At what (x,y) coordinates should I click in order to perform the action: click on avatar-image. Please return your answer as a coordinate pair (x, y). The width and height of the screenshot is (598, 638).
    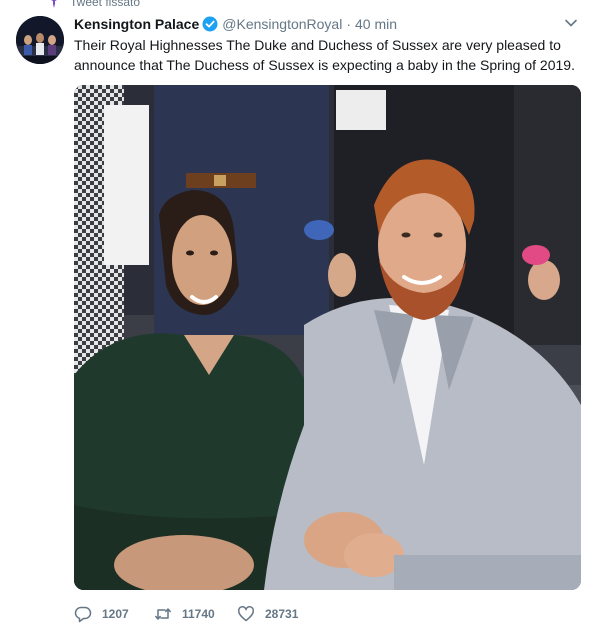
    Looking at the image, I should click on (40, 40).